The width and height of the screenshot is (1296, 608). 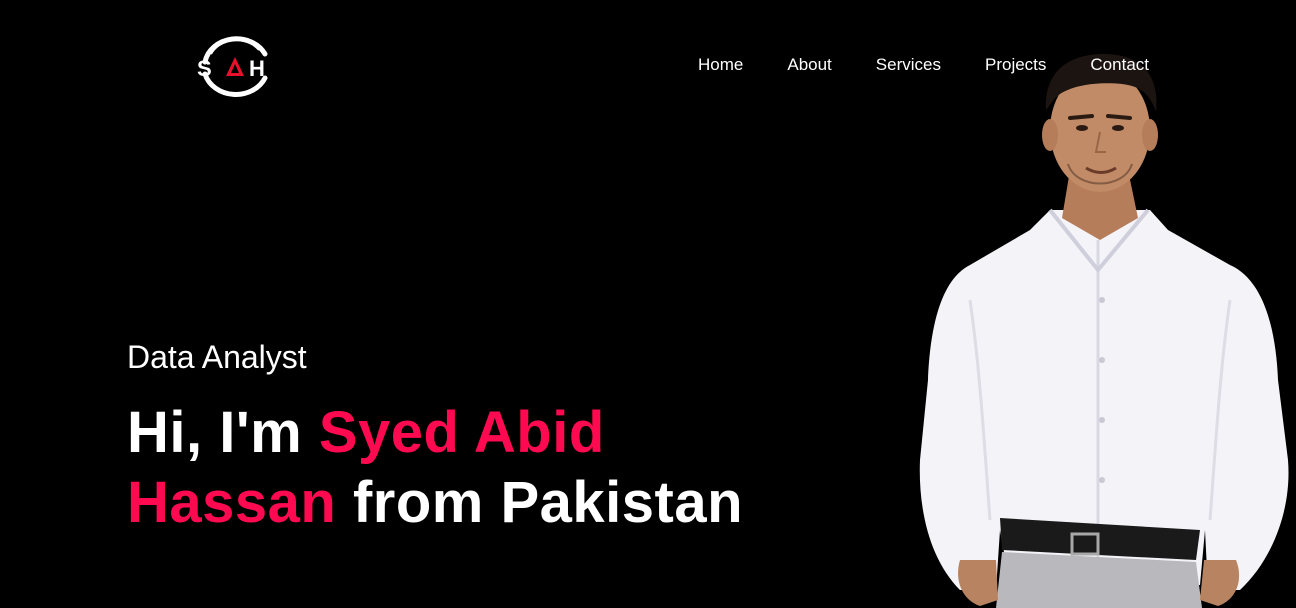 I want to click on hero-headline: Hi, I'm Syed Abid Hassan from Pakistan, so click(x=477, y=468).